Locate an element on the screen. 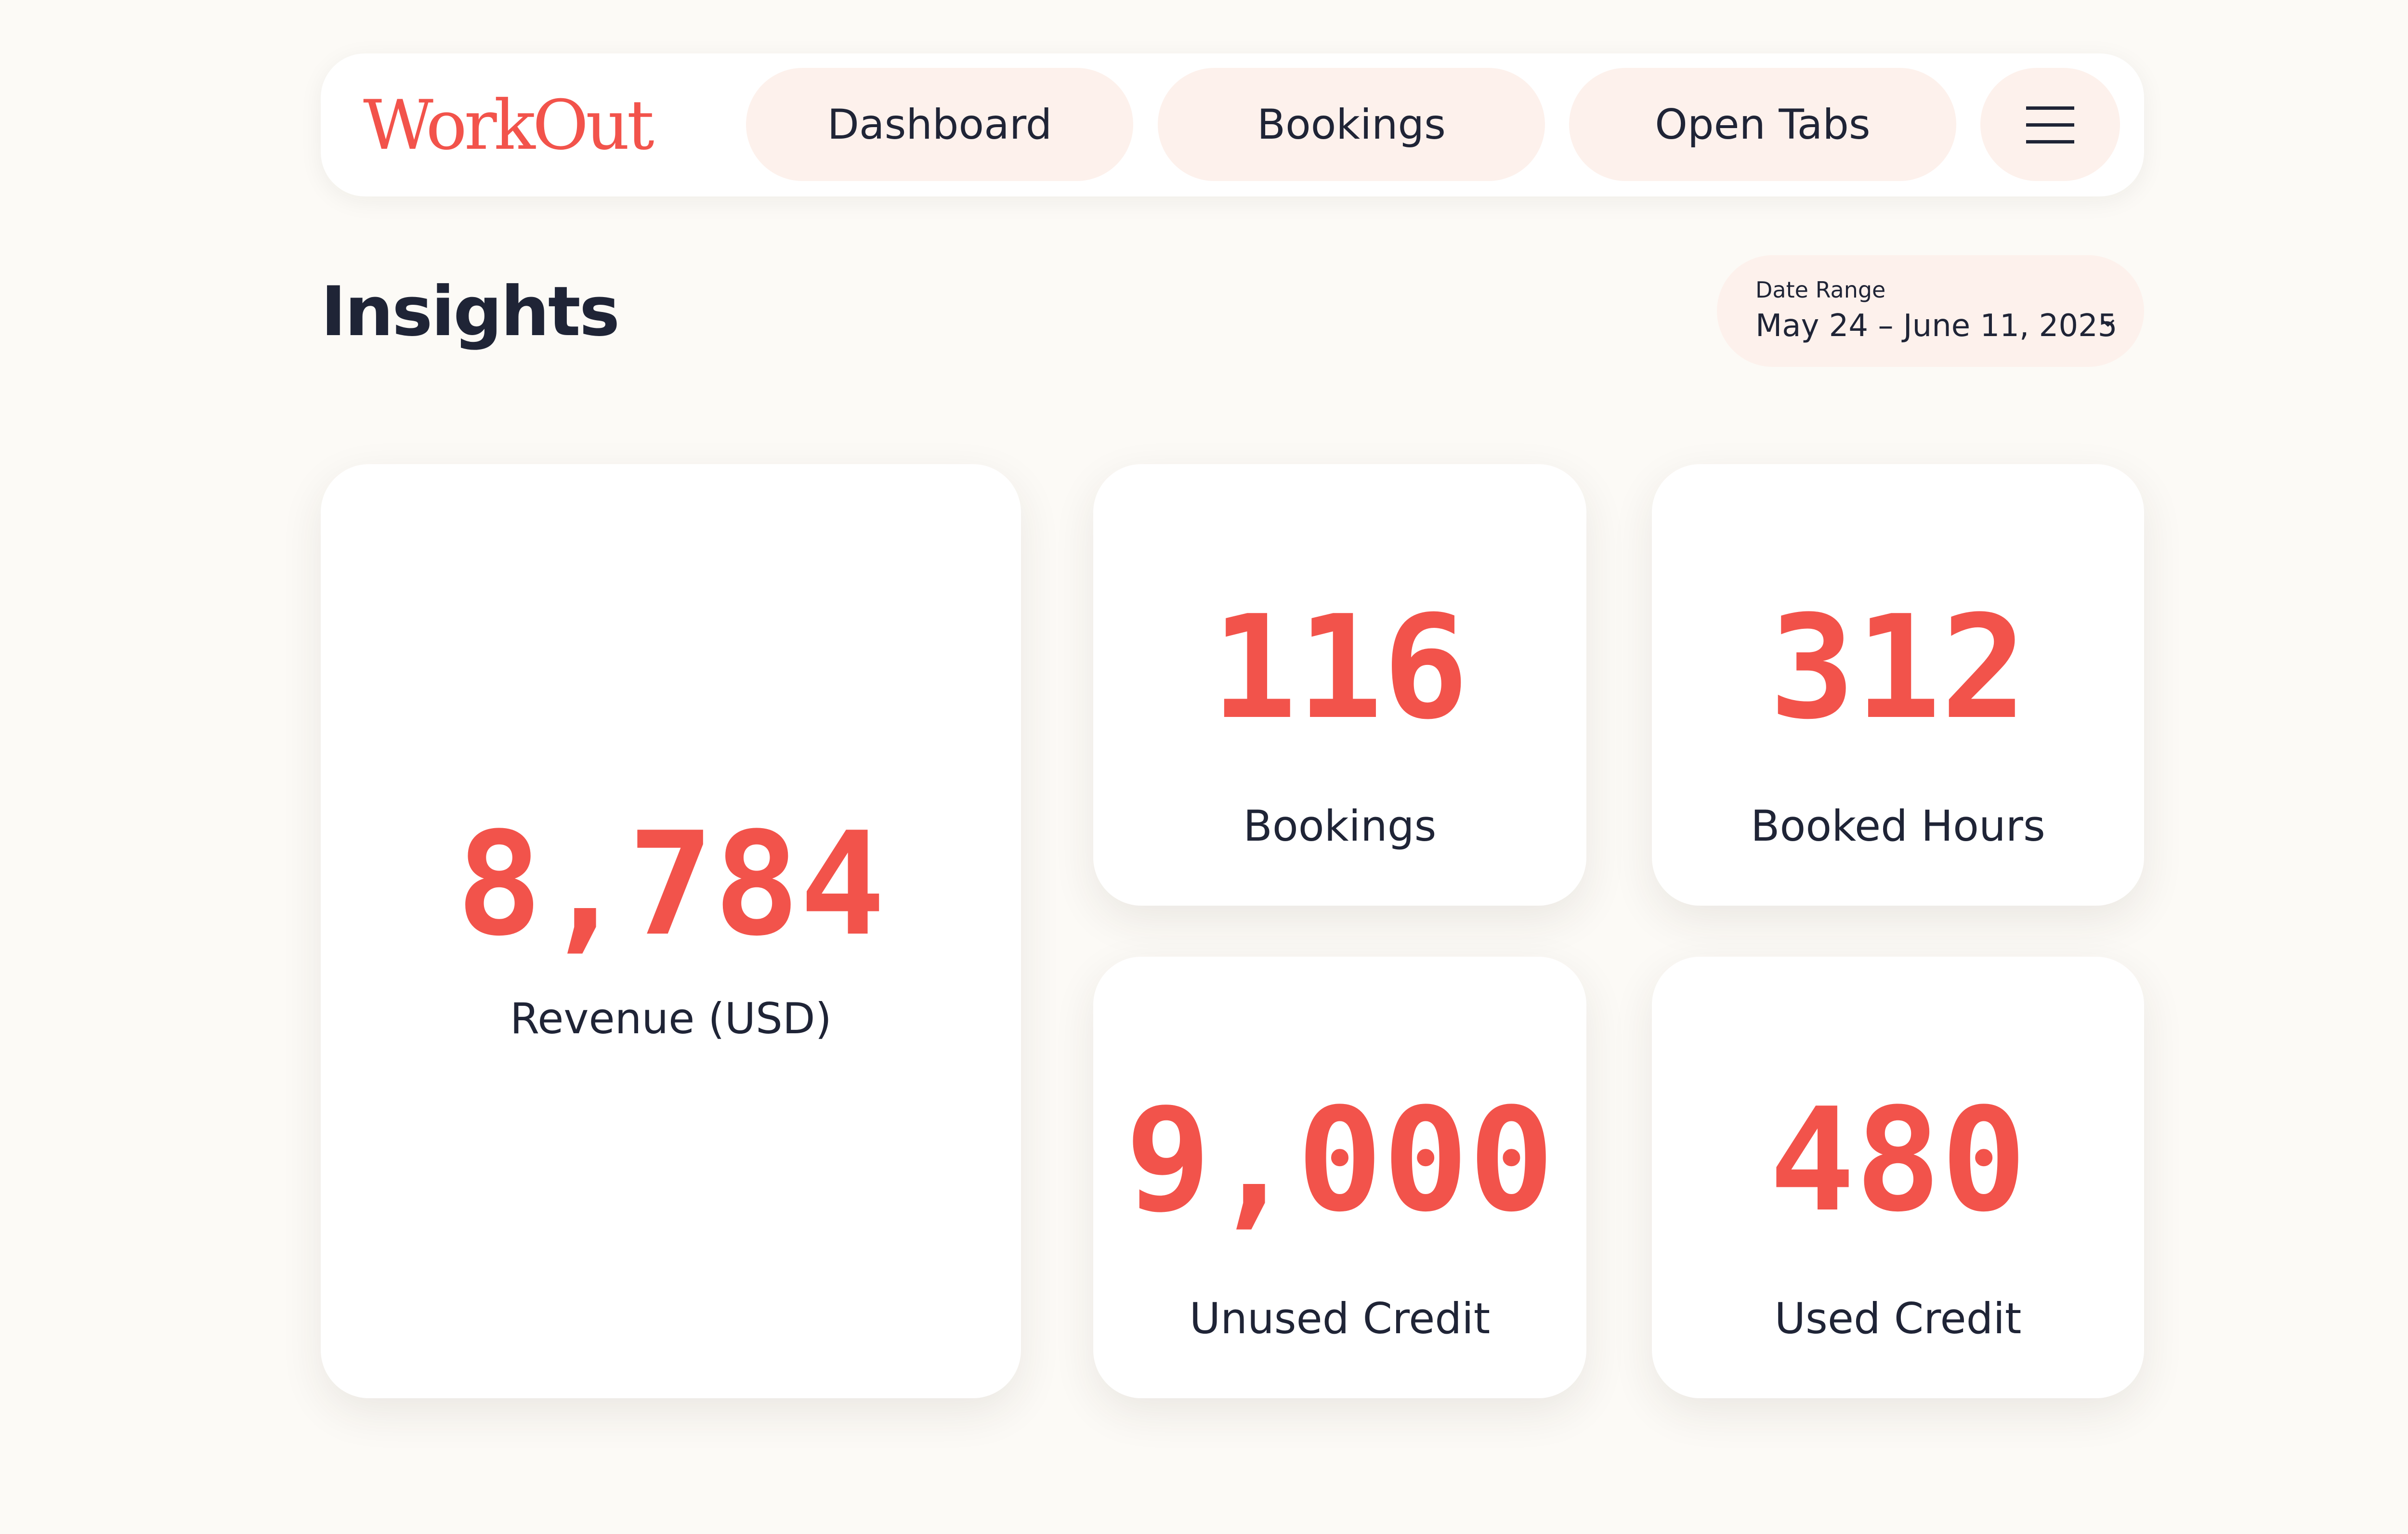  nav-dashboard-button: Dashboard is located at coordinates (939, 124).